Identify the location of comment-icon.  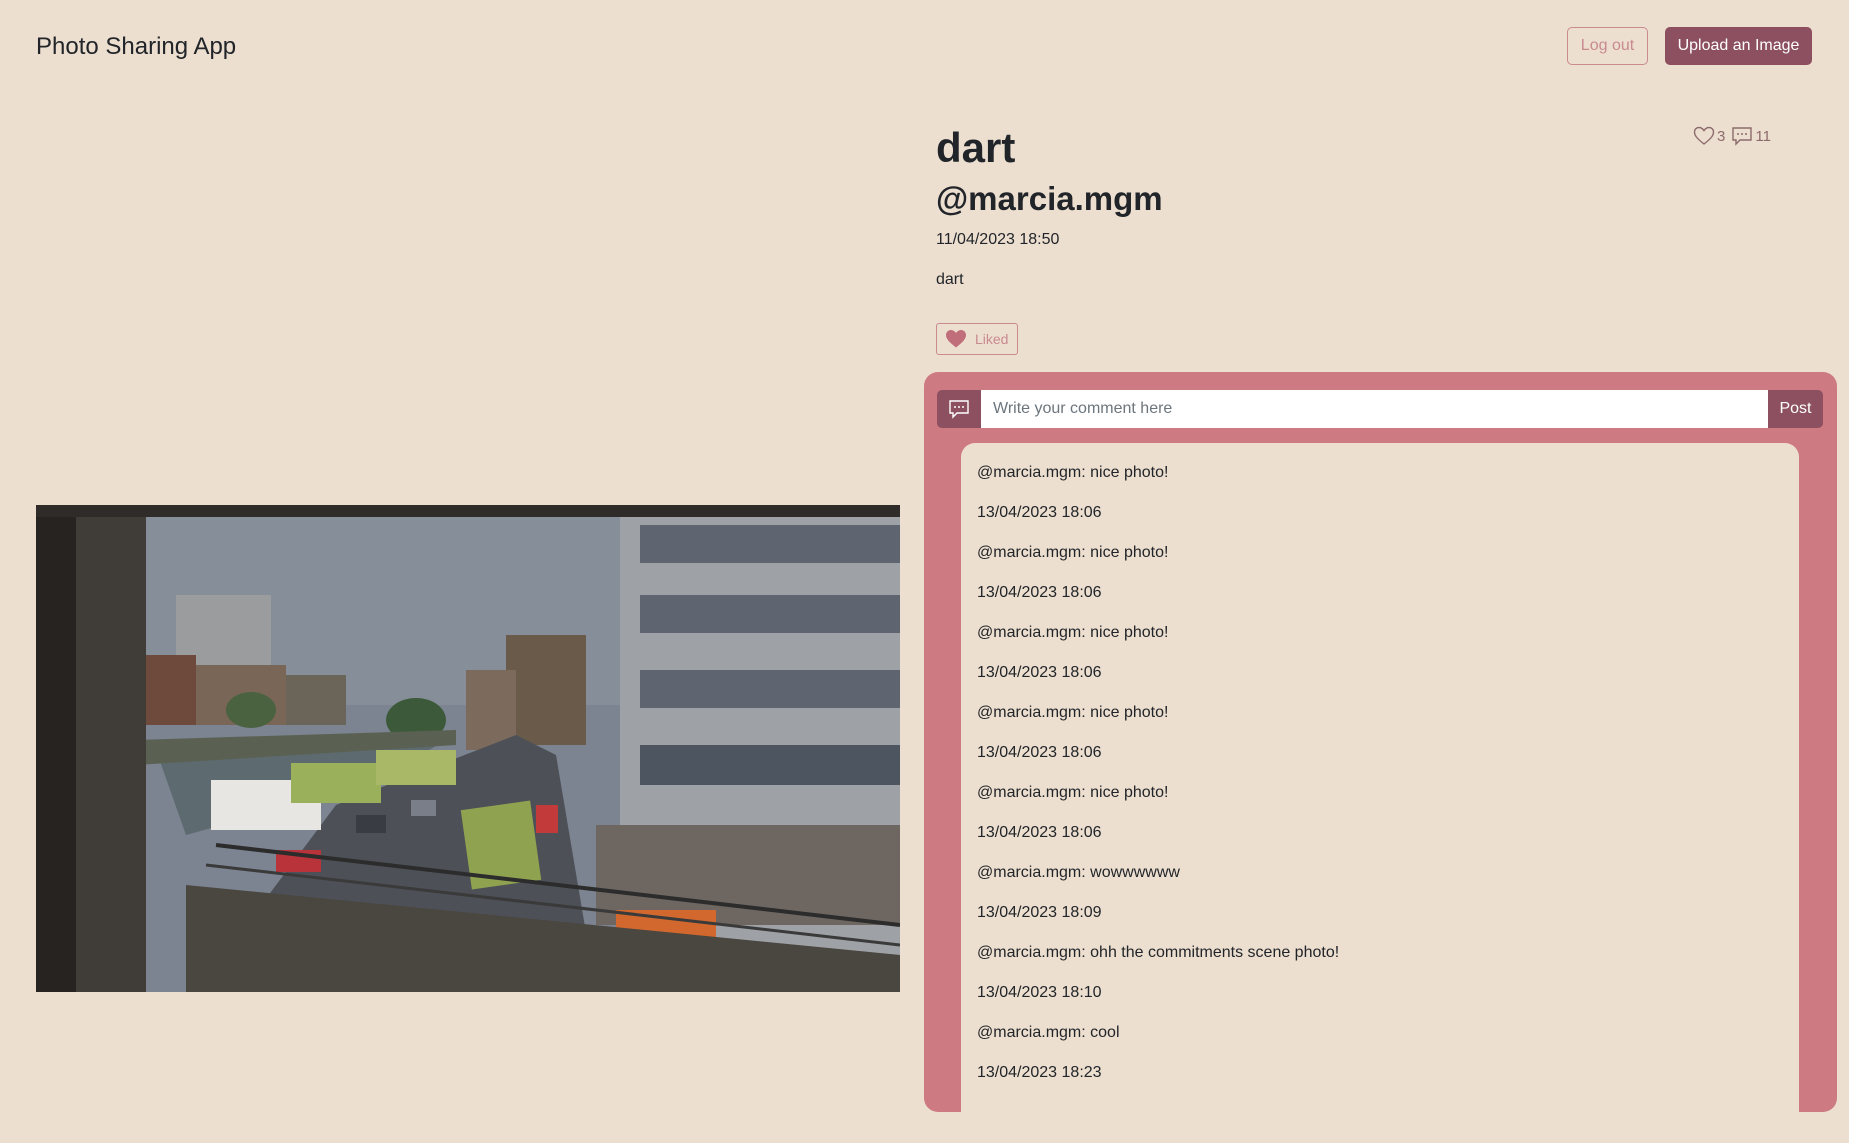
(959, 409).